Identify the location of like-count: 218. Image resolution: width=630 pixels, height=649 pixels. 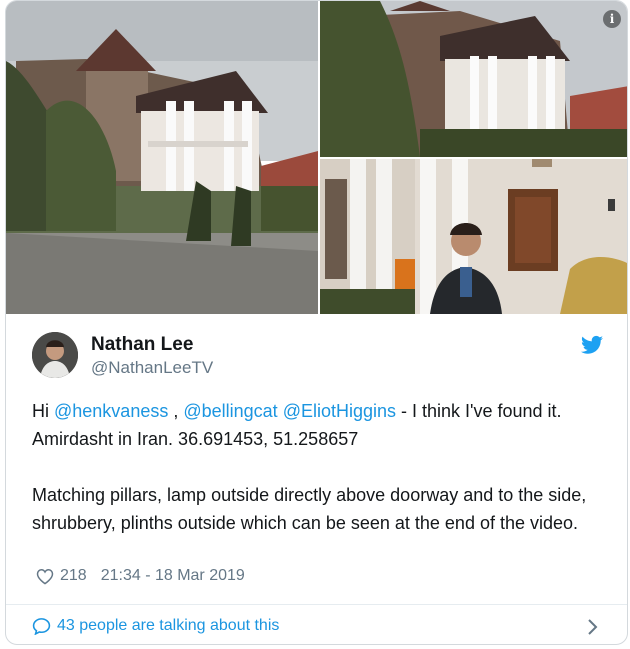
(73, 576).